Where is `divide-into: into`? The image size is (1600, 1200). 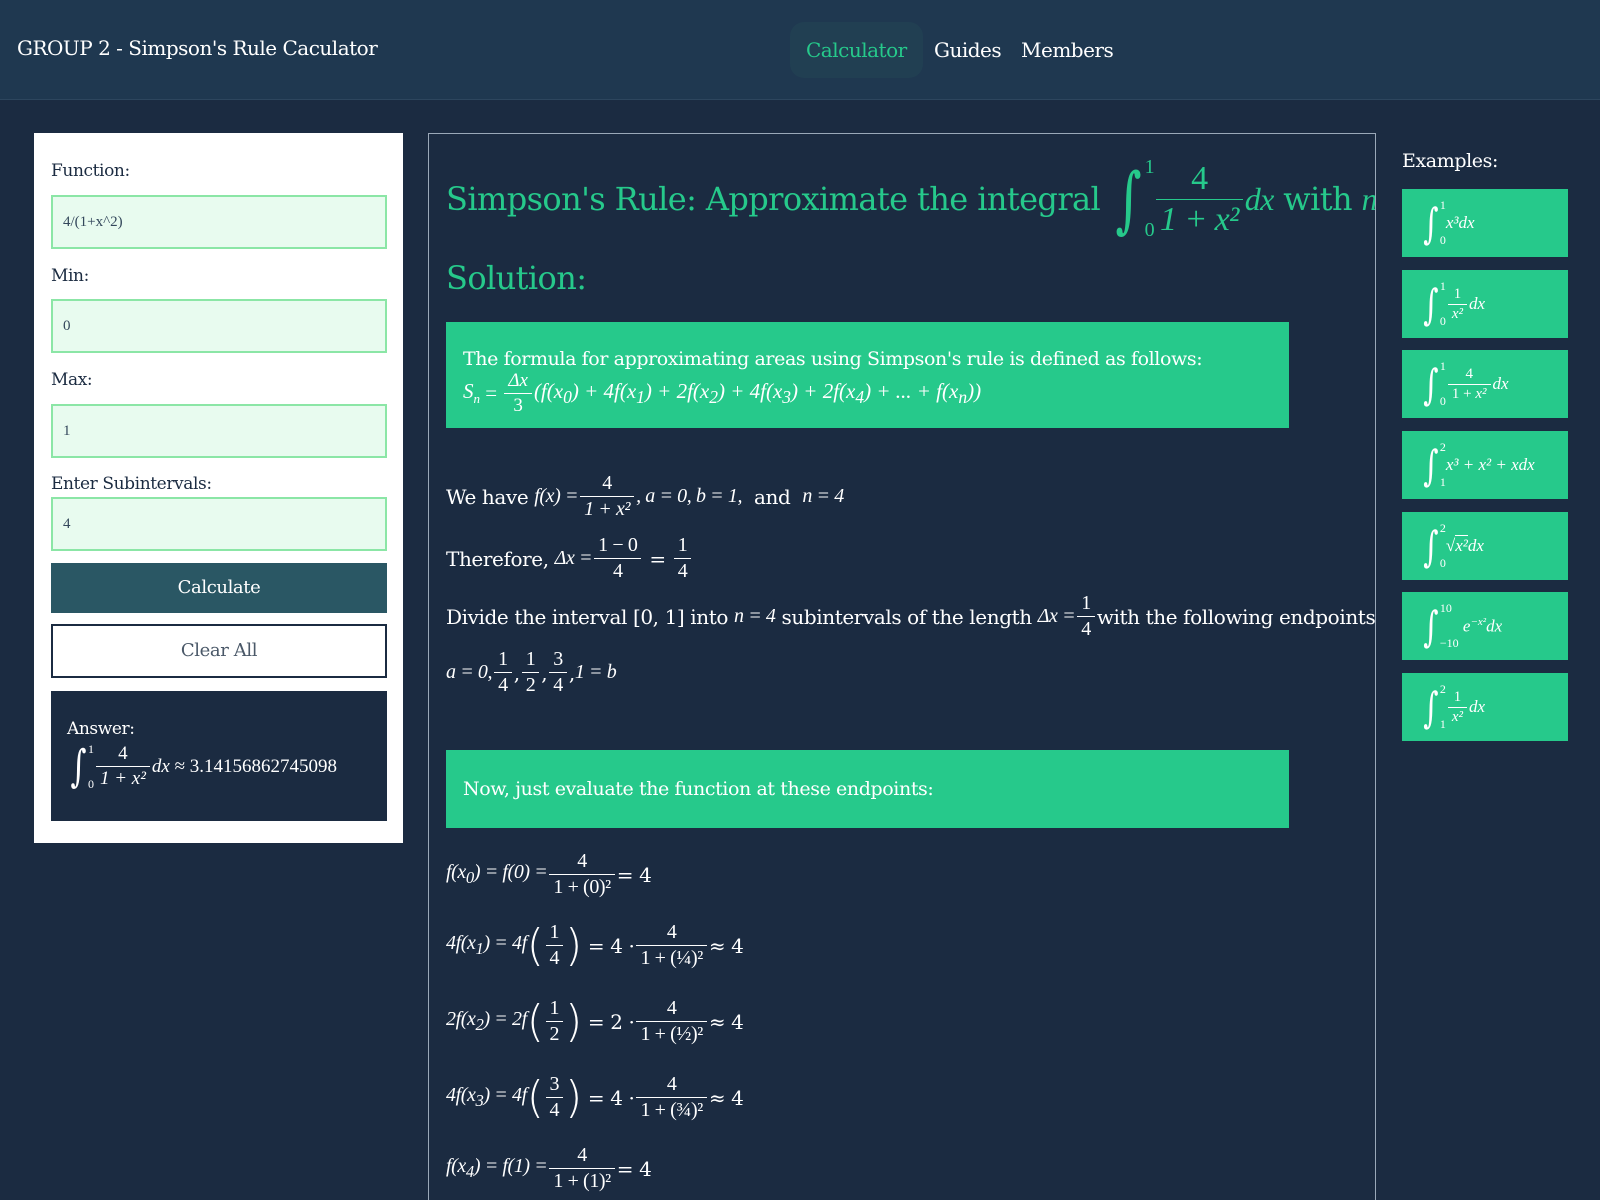 divide-into: into is located at coordinates (709, 616).